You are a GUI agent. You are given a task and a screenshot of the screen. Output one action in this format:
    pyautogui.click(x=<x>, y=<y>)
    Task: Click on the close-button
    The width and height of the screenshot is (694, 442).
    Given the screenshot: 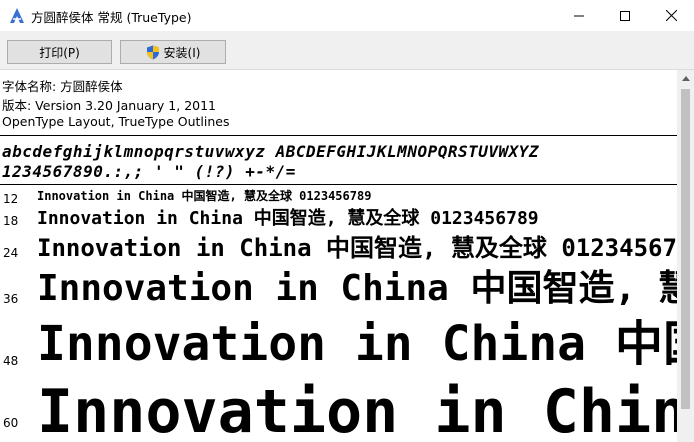 What is the action you would take?
    pyautogui.click(x=671, y=15)
    